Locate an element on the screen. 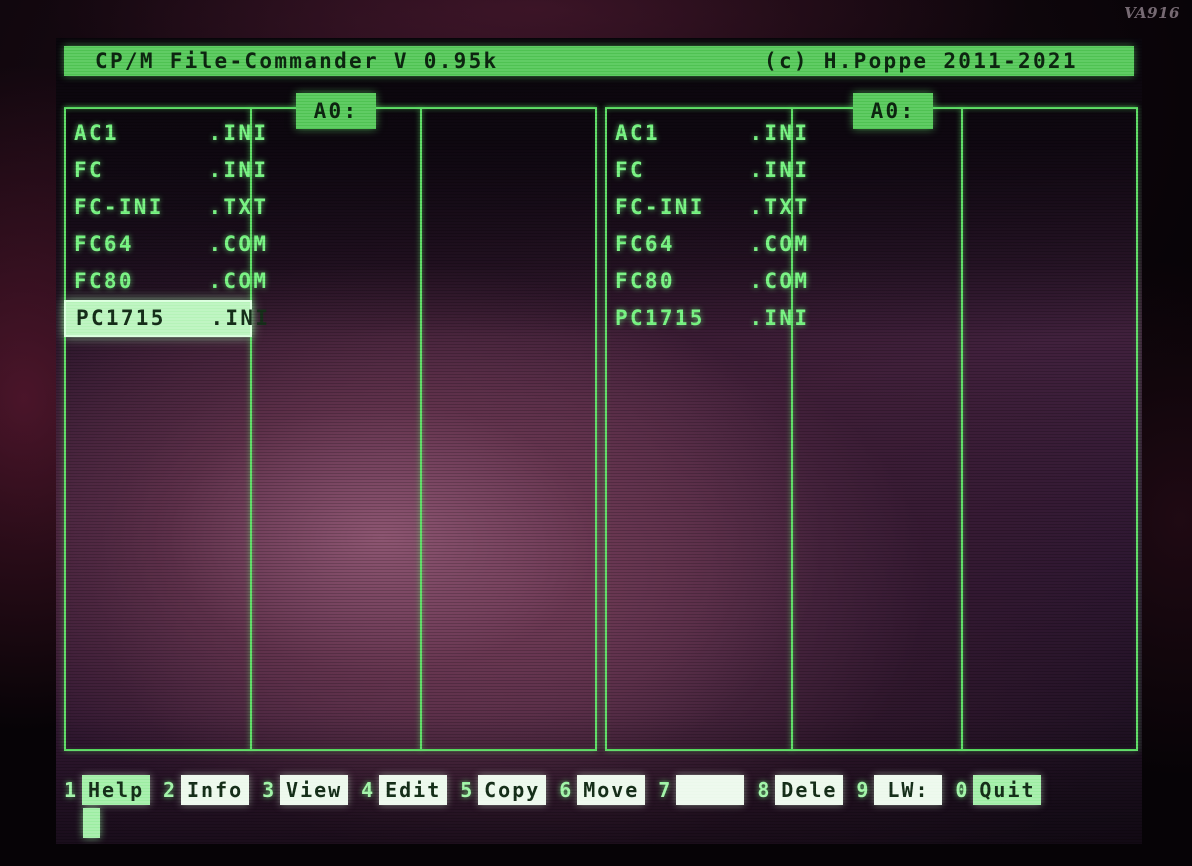  panel-right-top-border-stub is located at coordinates (729, 108).